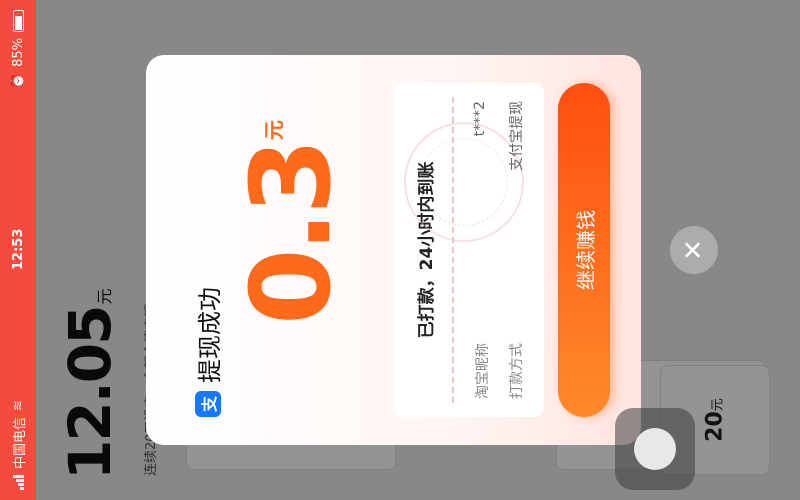  Describe the element at coordinates (18, 52) in the screenshot. I see `battery-percent: 85%` at that location.